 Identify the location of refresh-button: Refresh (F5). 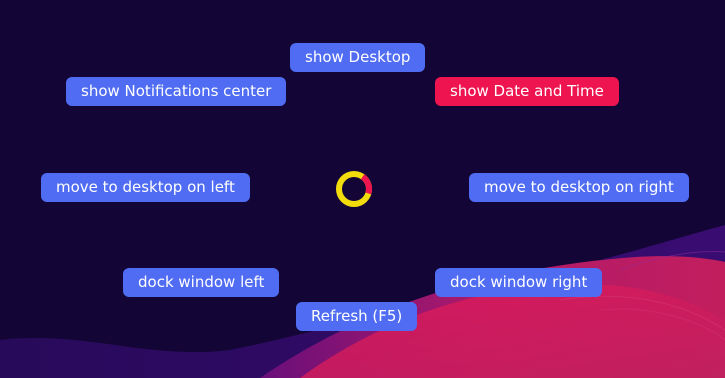
(357, 316).